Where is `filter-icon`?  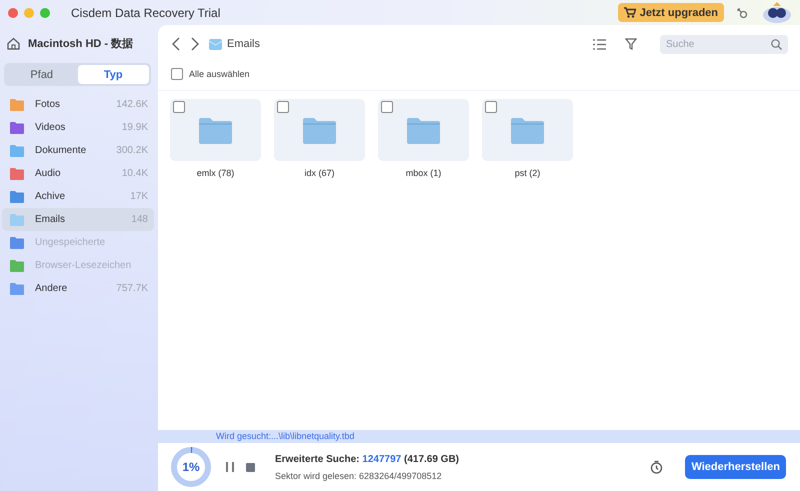 filter-icon is located at coordinates (631, 44).